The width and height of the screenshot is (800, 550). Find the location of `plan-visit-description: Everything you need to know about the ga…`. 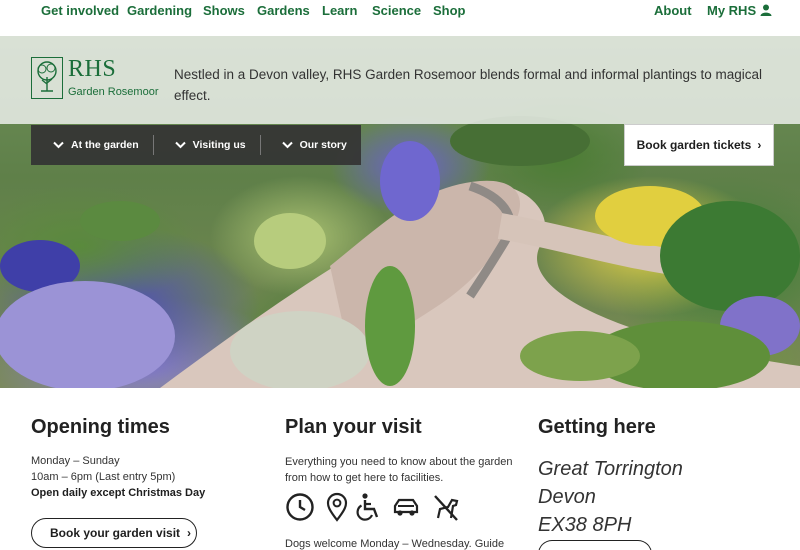

plan-visit-description: Everything you need to know about the ga… is located at coordinates (399, 470).